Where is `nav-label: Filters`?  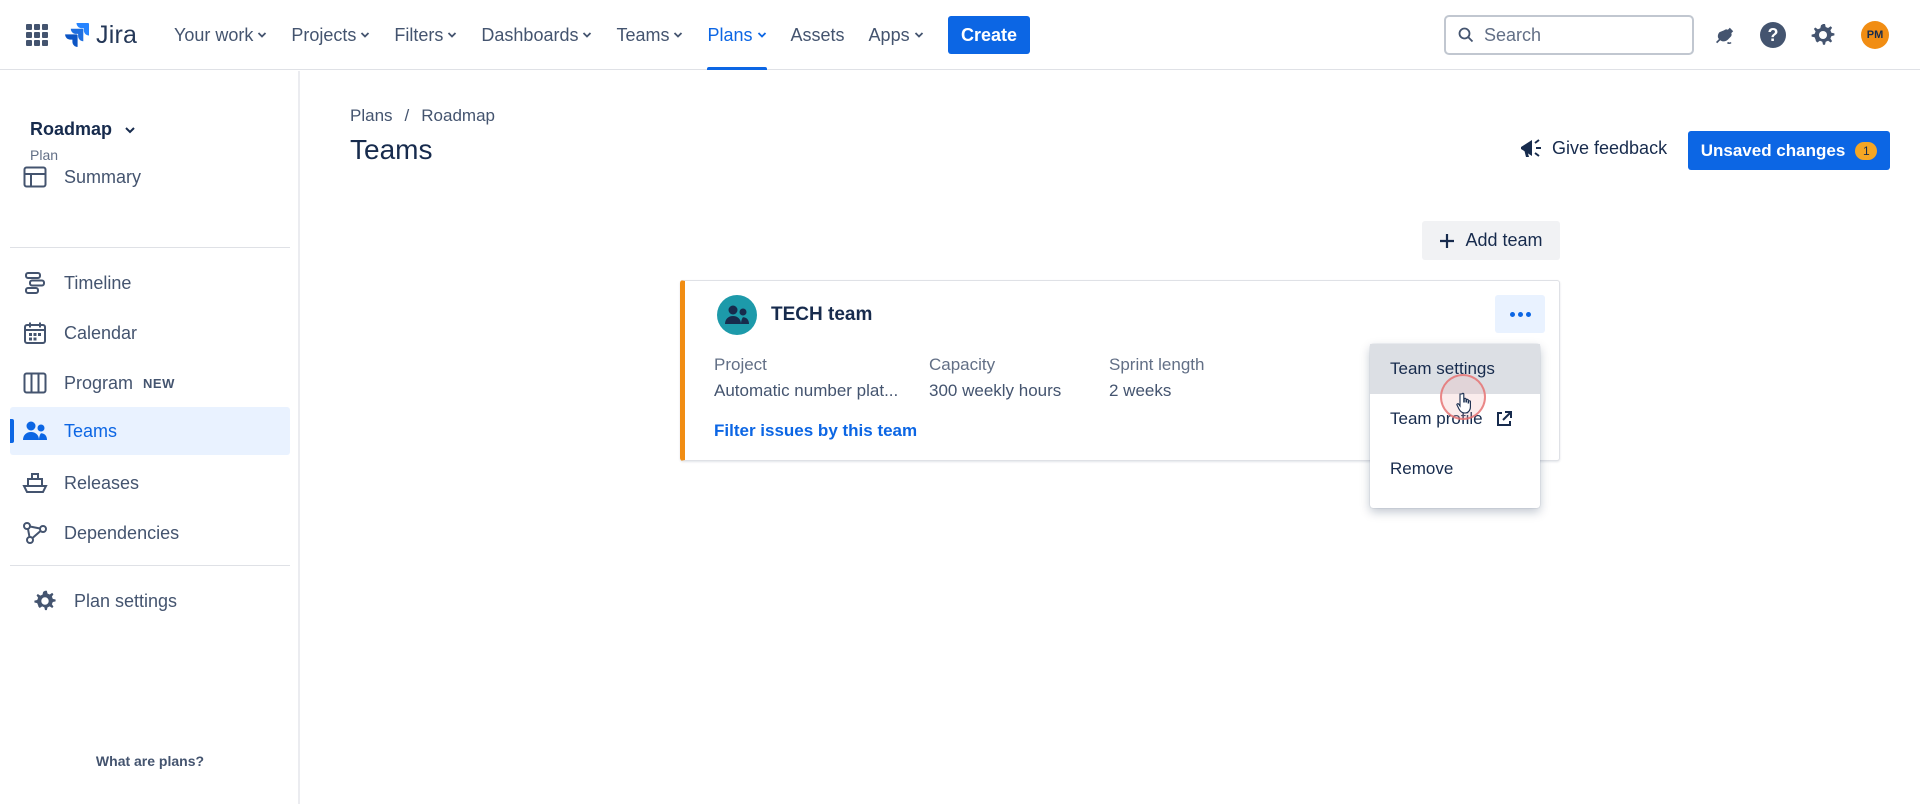
nav-label: Filters is located at coordinates (419, 34).